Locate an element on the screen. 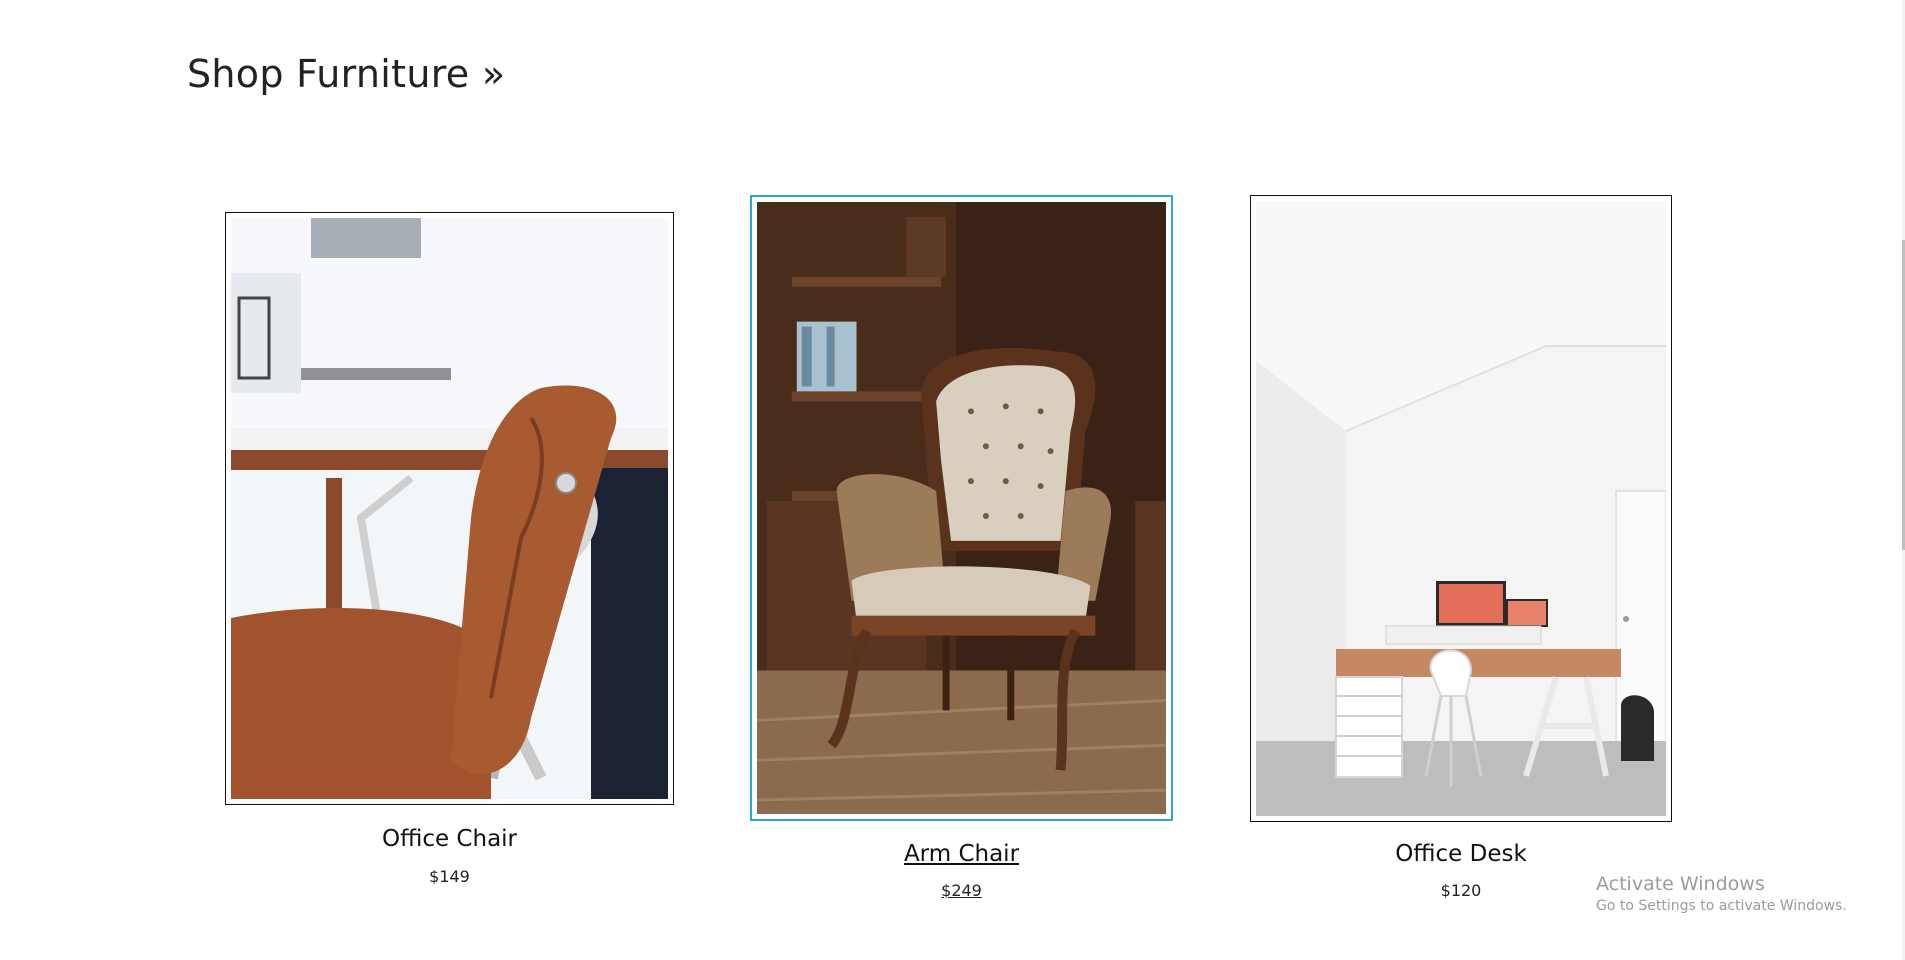 This screenshot has width=1905, height=960. product-price: $249 is located at coordinates (961, 890).